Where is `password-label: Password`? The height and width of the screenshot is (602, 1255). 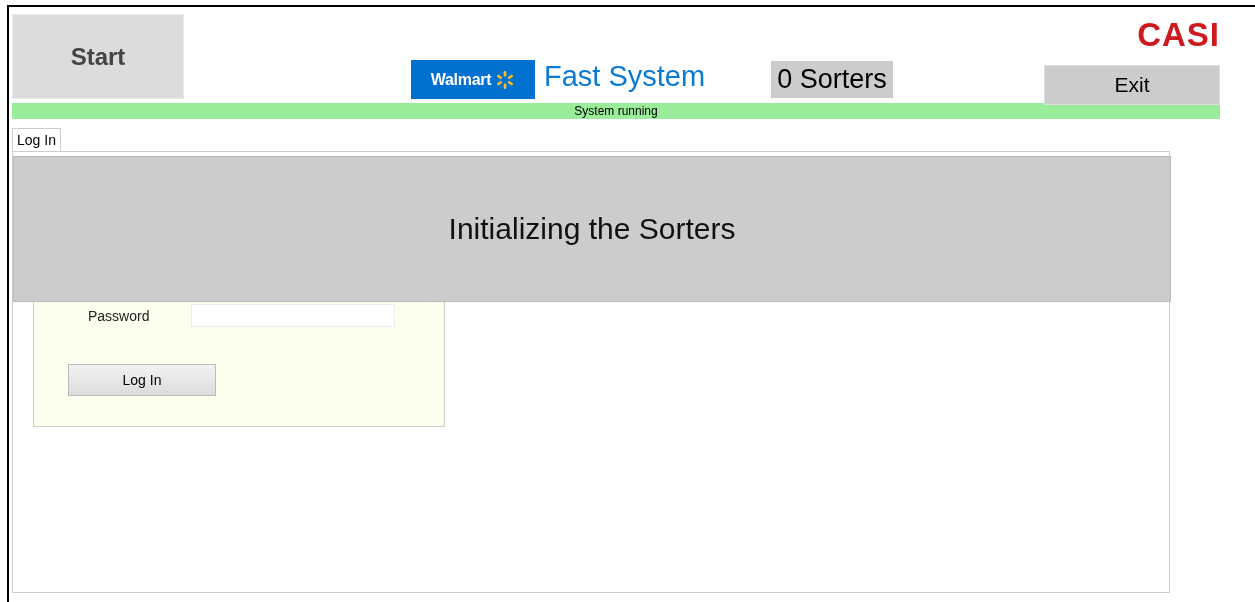 password-label: Password is located at coordinates (119, 315).